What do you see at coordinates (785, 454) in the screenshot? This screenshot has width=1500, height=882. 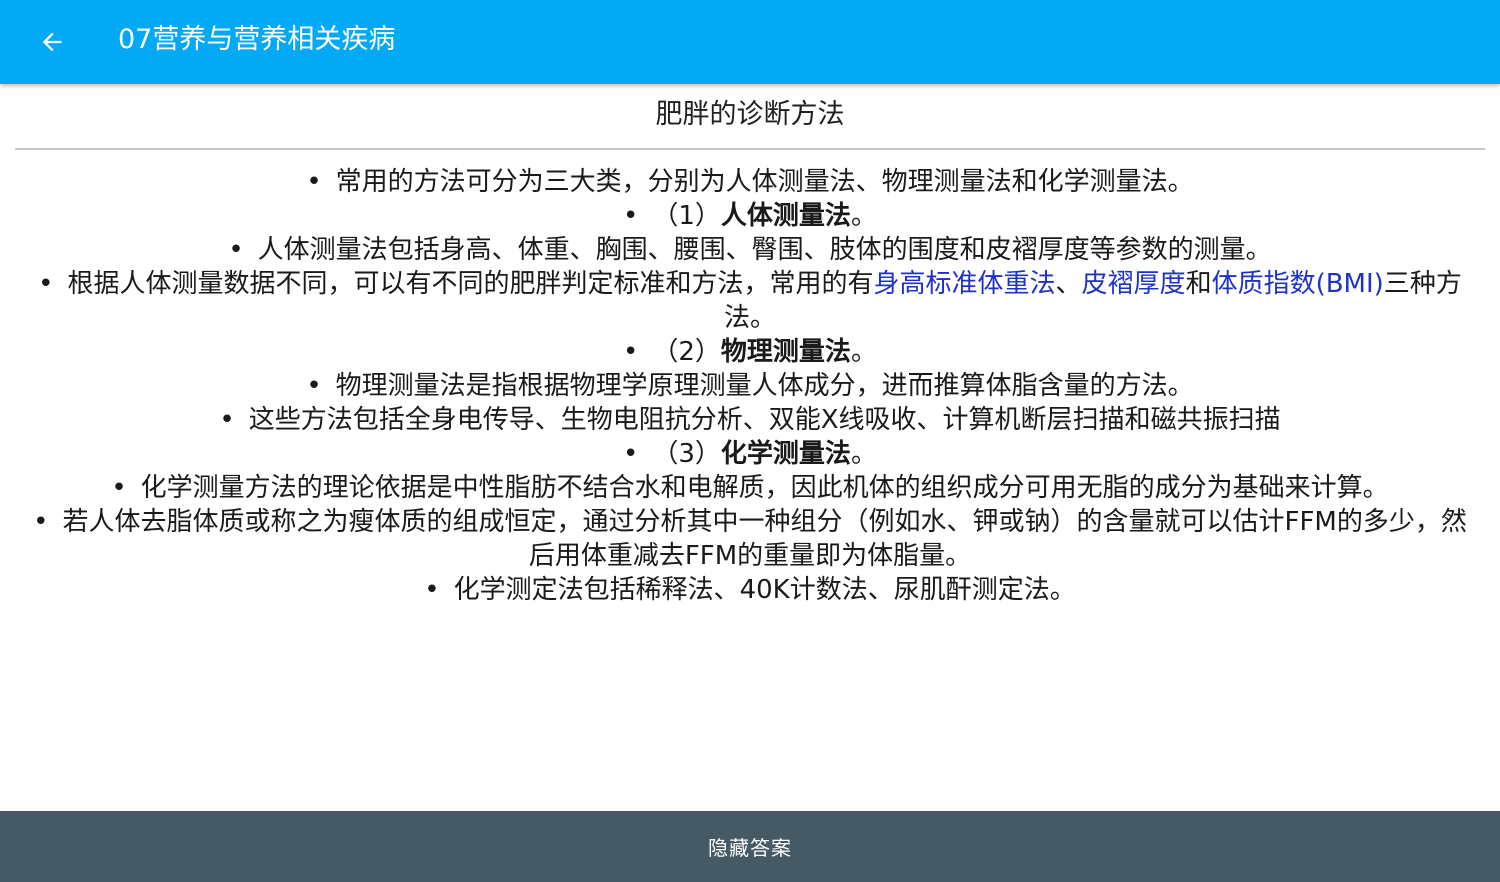 I see `heading-bold: 化学测量法` at bounding box center [785, 454].